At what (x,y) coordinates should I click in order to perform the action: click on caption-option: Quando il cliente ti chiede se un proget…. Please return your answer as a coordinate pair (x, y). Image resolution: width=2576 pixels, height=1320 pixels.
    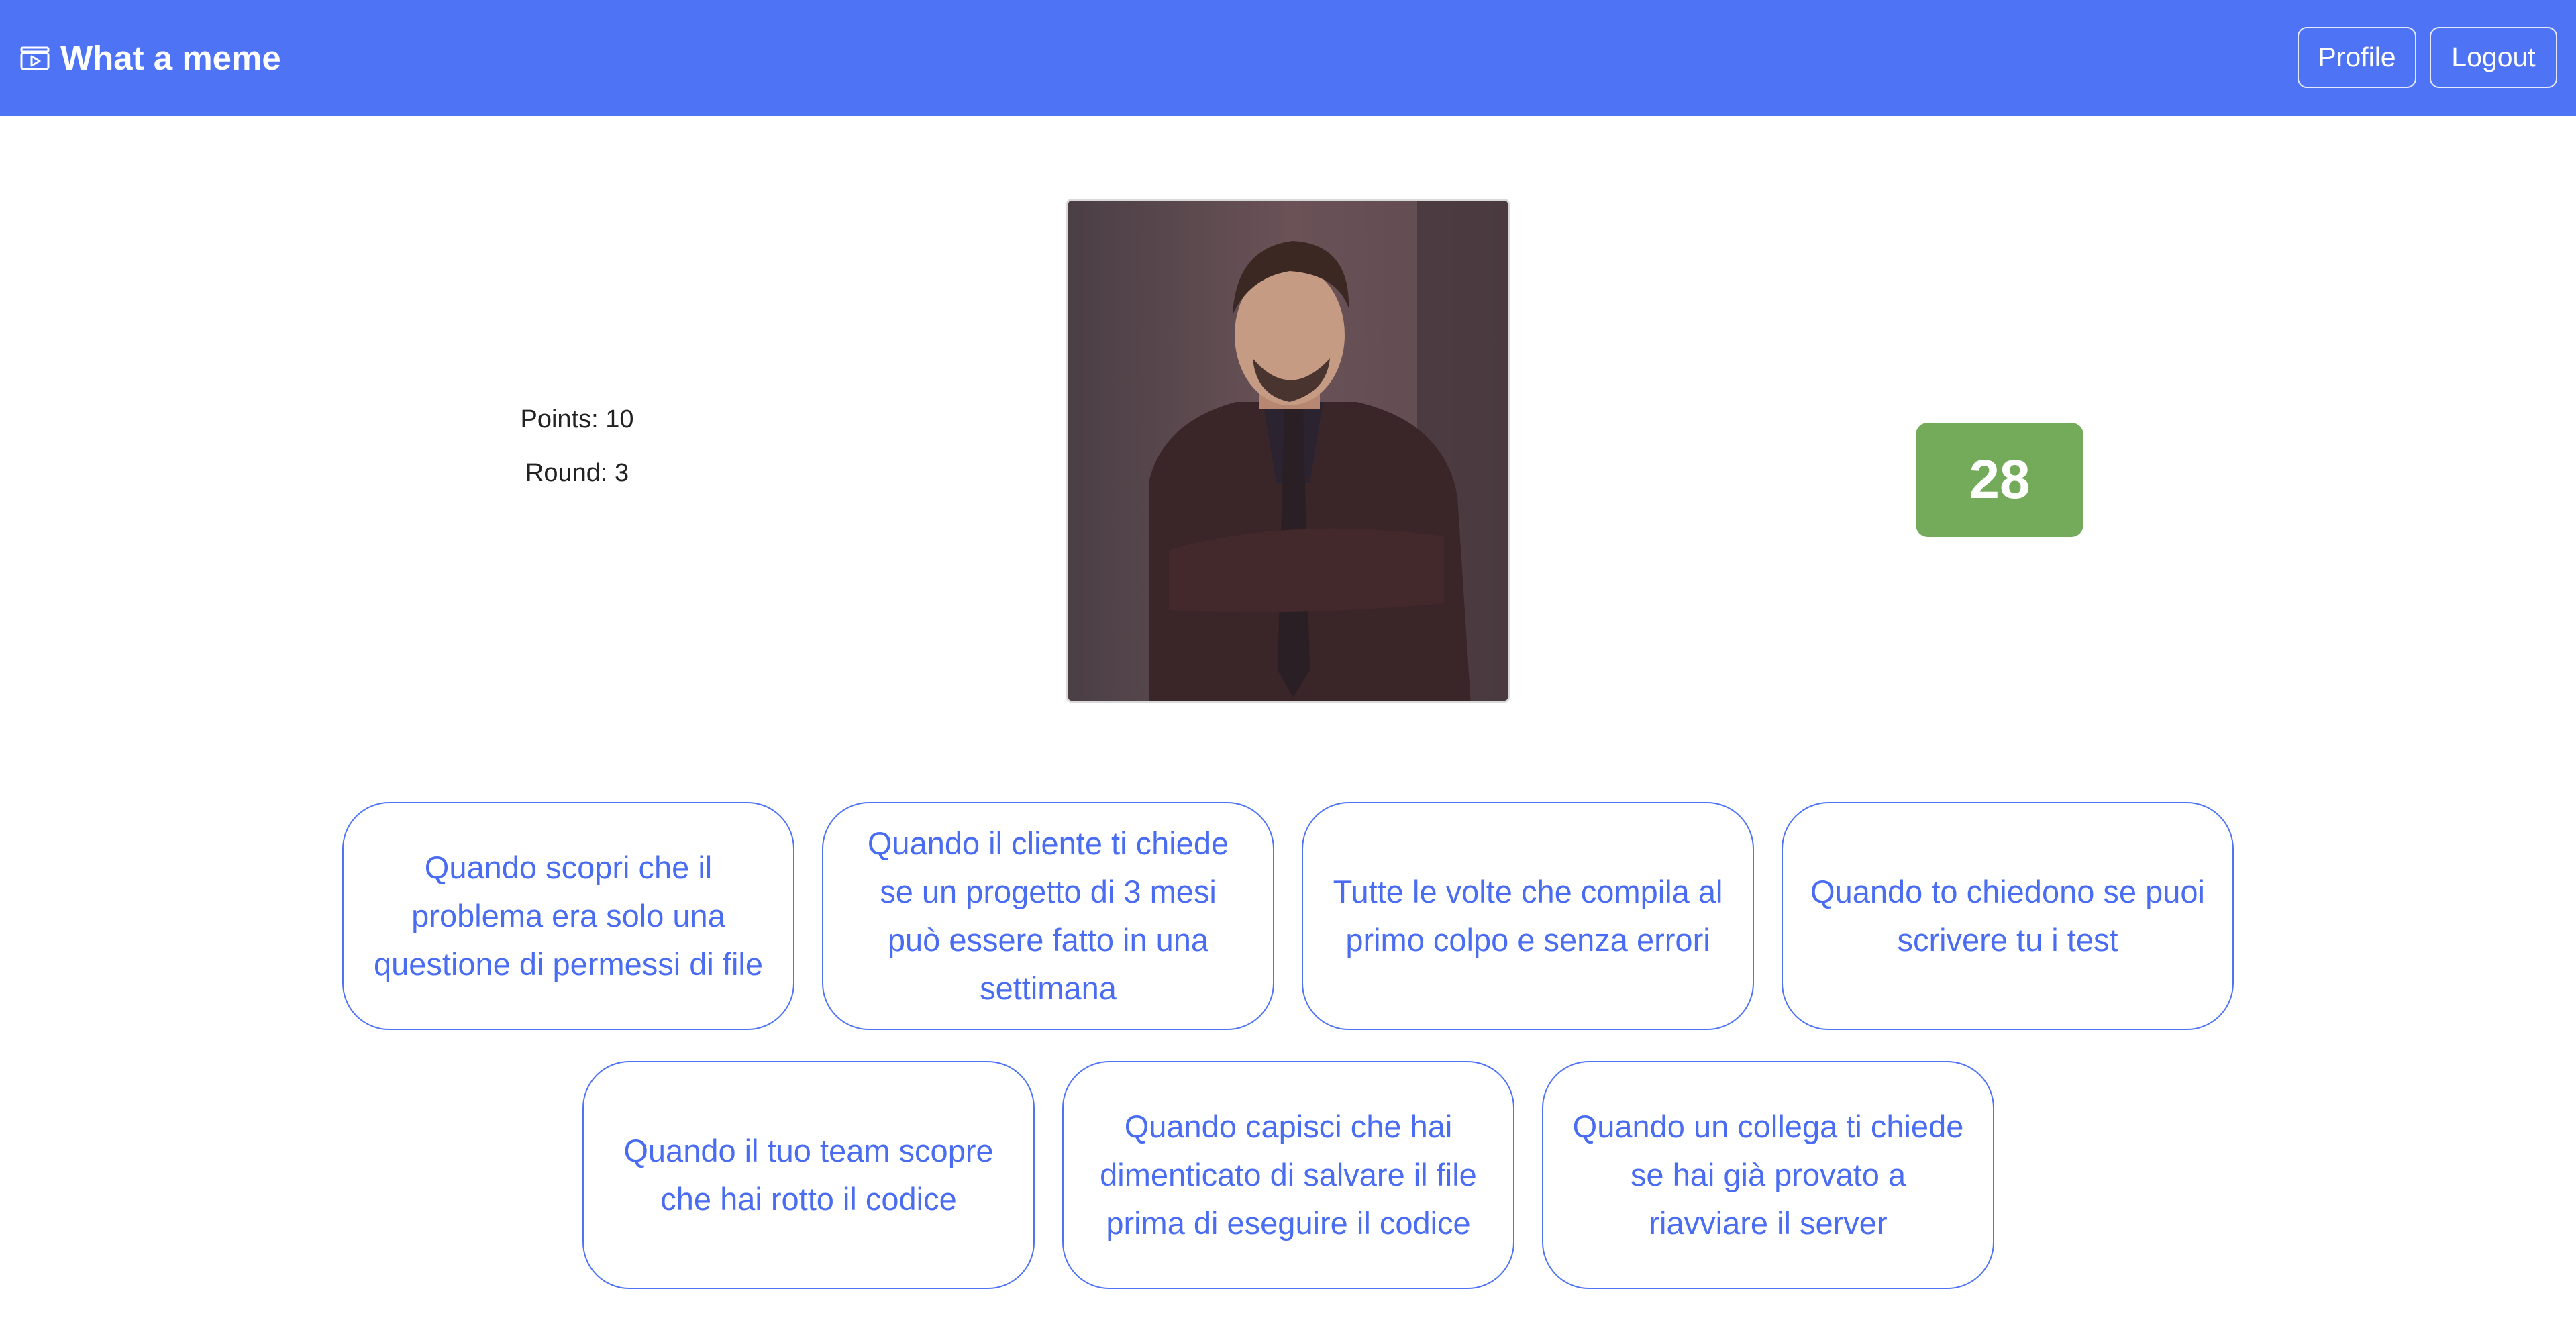
    Looking at the image, I should click on (1048, 916).